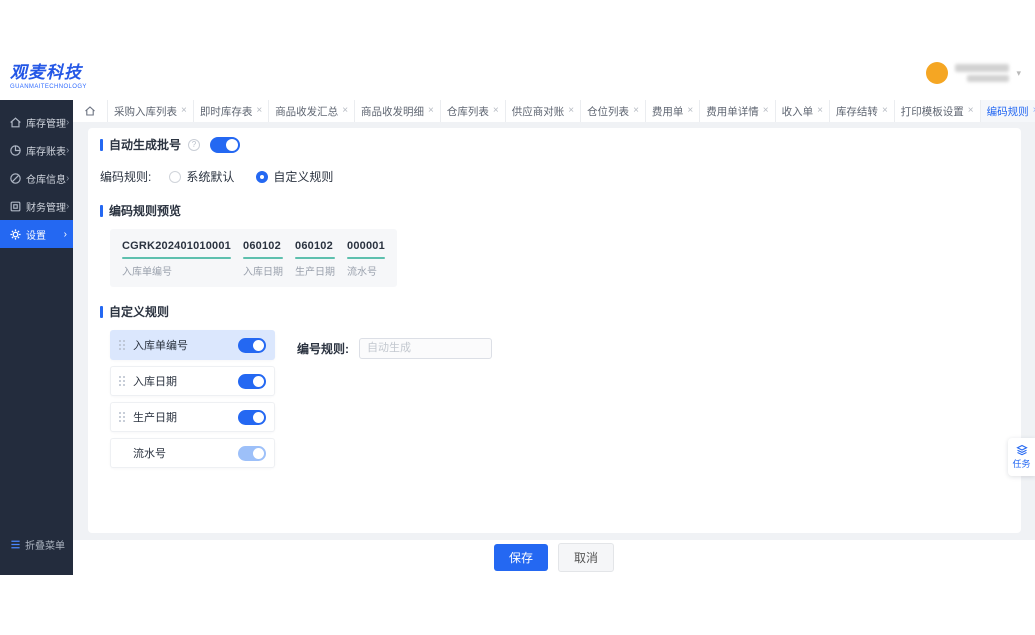 Image resolution: width=1035 pixels, height=635 pixels. I want to click on gear-icon, so click(15, 234).